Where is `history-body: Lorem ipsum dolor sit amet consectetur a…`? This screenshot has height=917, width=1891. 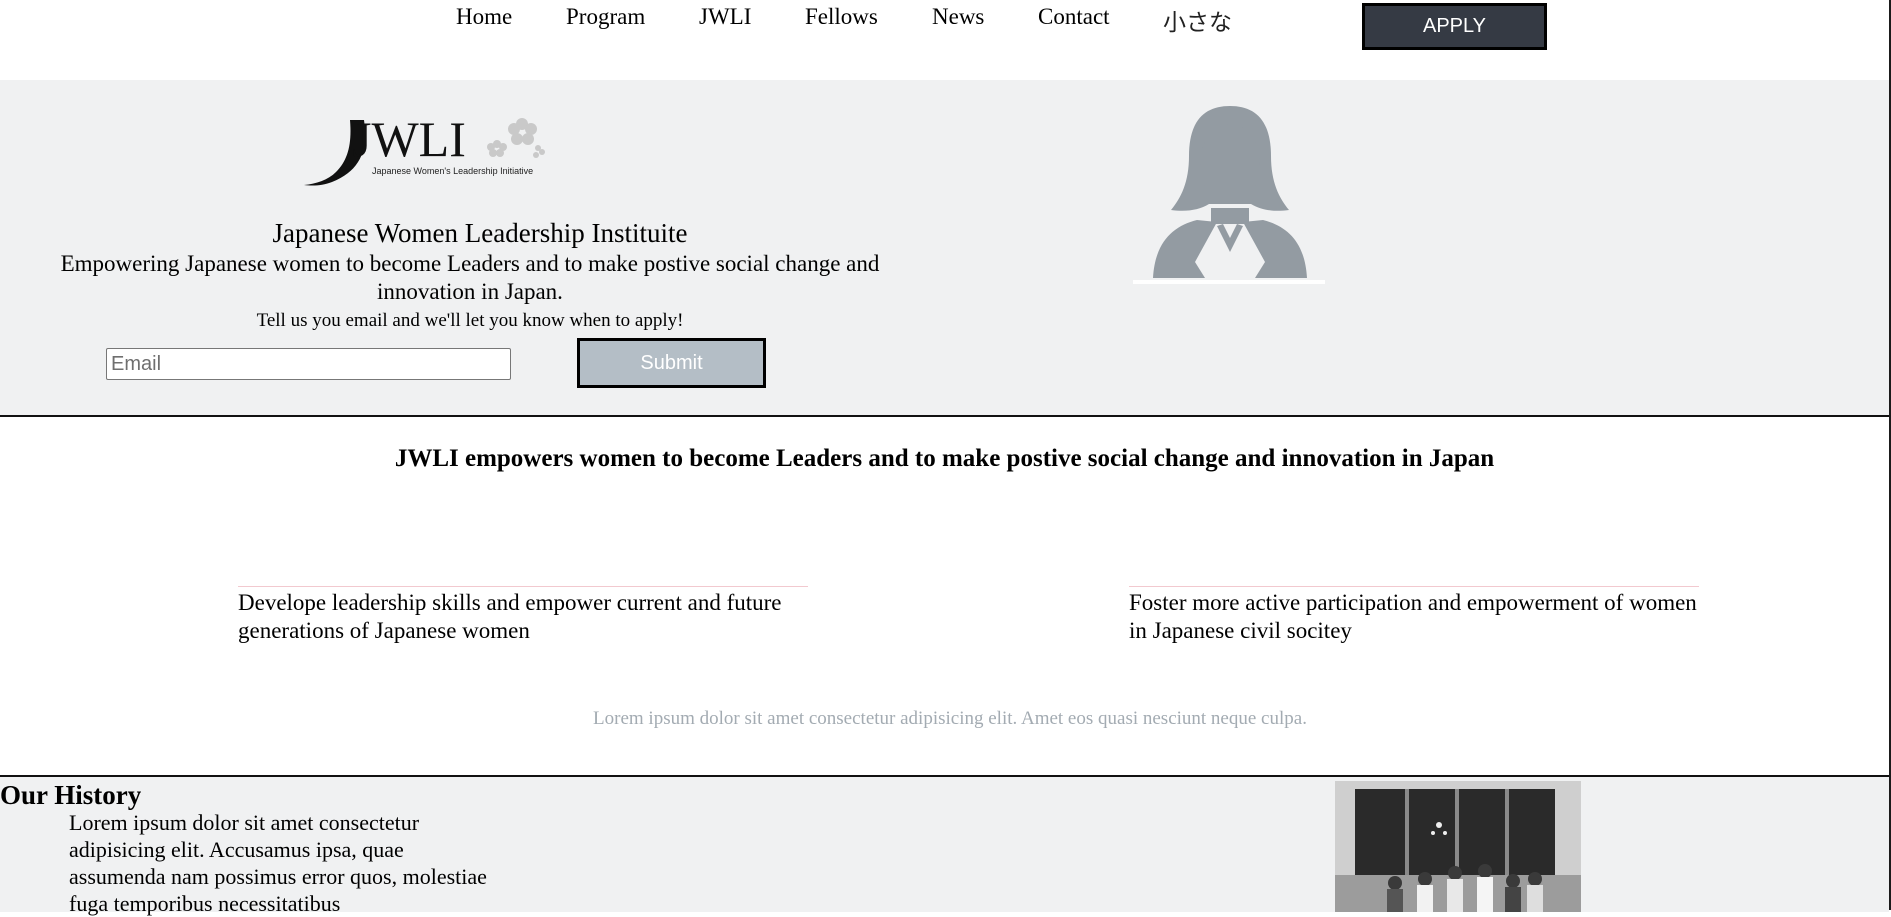 history-body: Lorem ipsum dolor sit amet consectetur a… is located at coordinates (278, 863).